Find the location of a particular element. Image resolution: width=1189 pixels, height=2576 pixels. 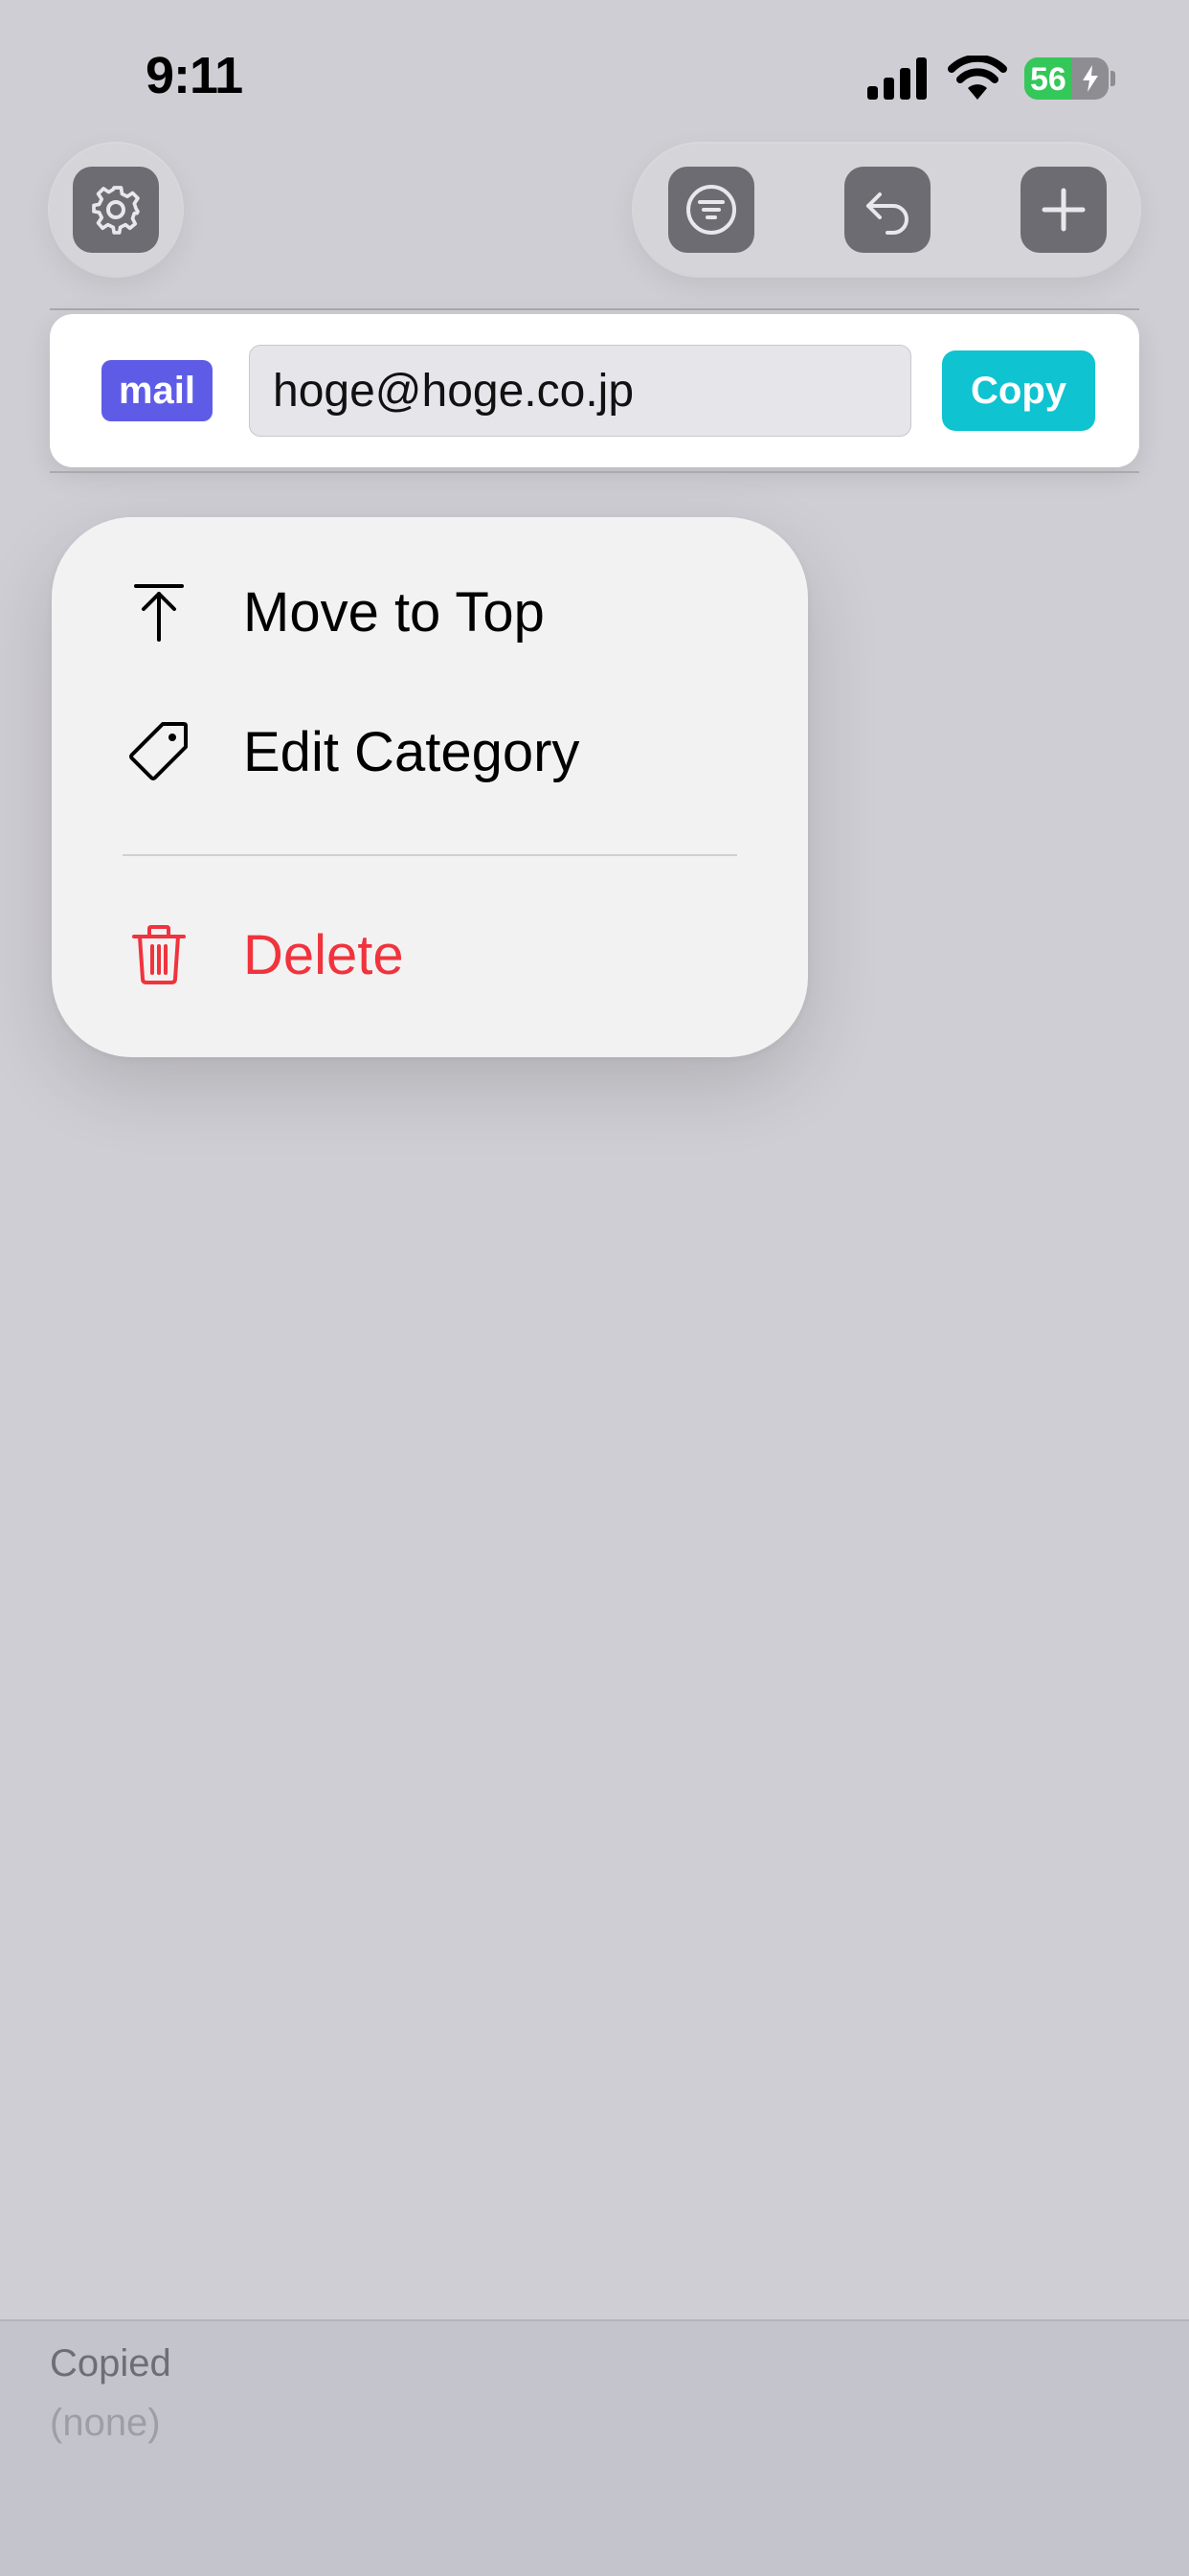

copied-value: (none) is located at coordinates (105, 2423).